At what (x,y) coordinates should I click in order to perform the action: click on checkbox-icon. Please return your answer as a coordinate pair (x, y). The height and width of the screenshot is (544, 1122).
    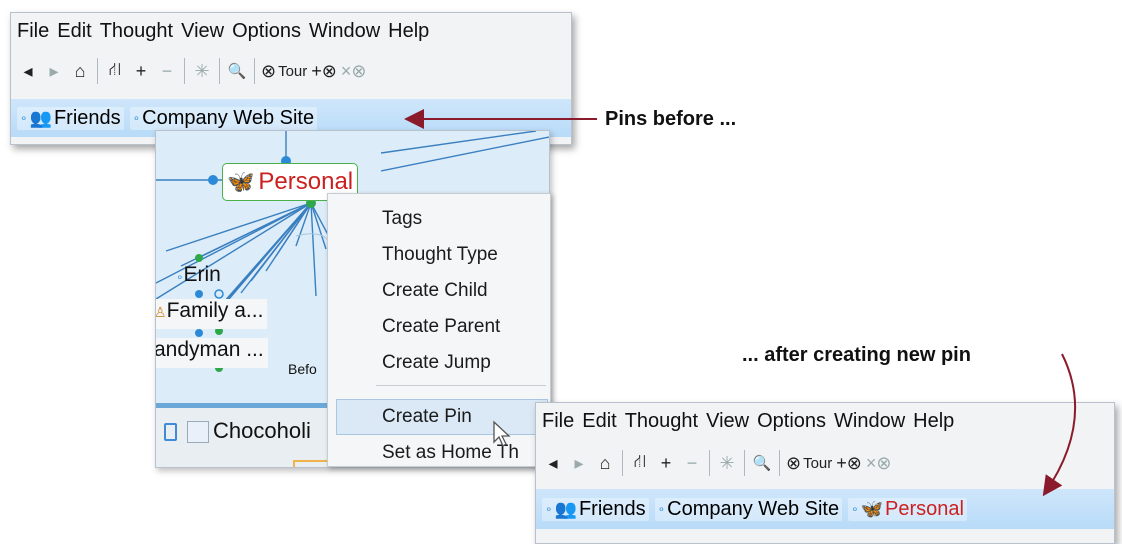
    Looking at the image, I should click on (170, 432).